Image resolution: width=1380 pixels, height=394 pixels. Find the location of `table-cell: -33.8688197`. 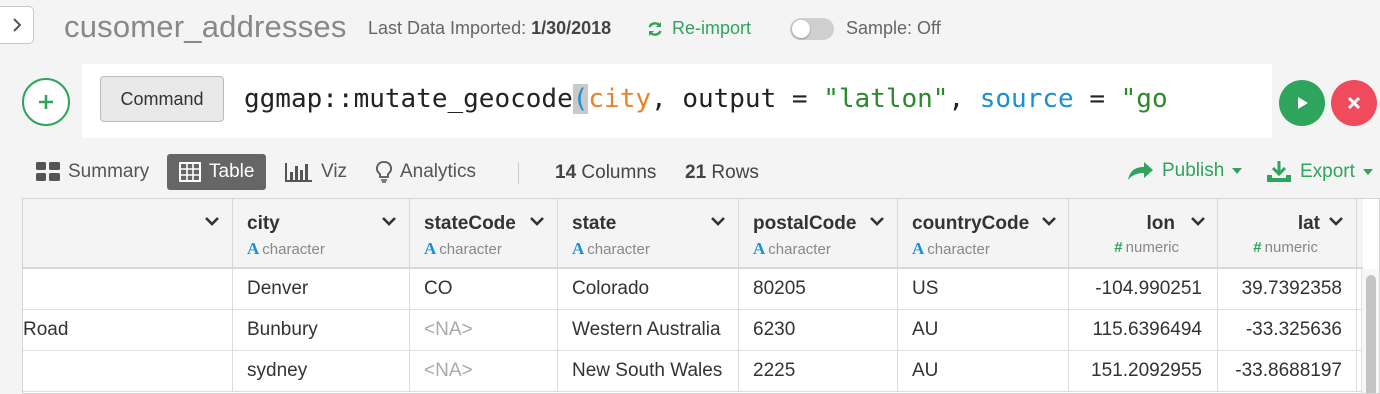

table-cell: -33.8688197 is located at coordinates (1287, 371).